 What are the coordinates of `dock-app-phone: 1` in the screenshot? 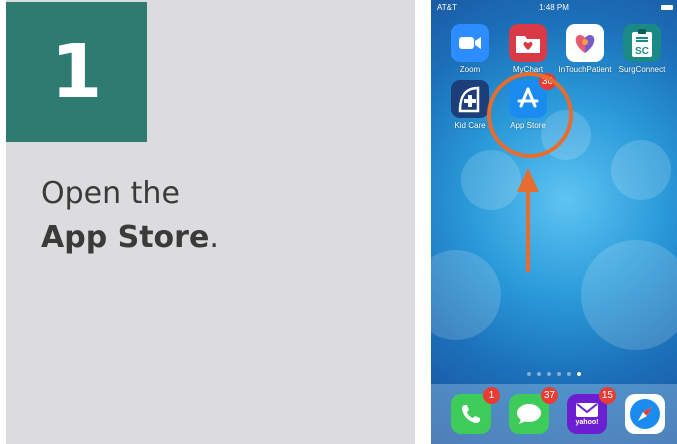 It's located at (475, 410).